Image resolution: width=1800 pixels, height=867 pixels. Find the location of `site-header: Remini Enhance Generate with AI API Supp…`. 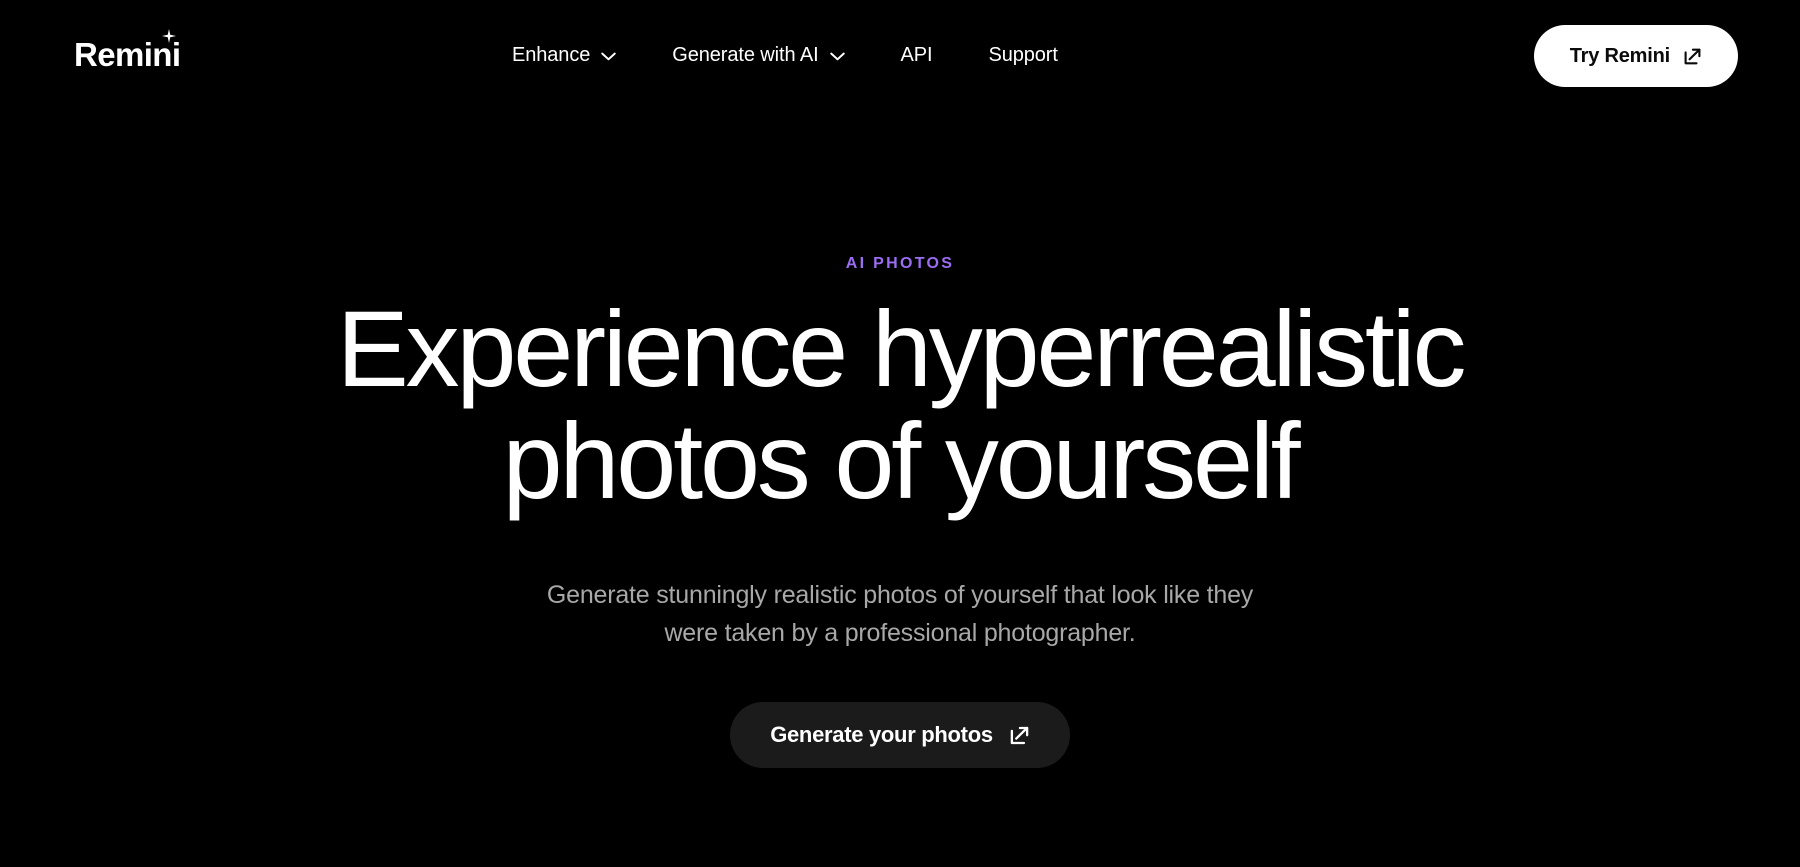

site-header: Remini Enhance Generate with AI API Supp… is located at coordinates (900, 55).